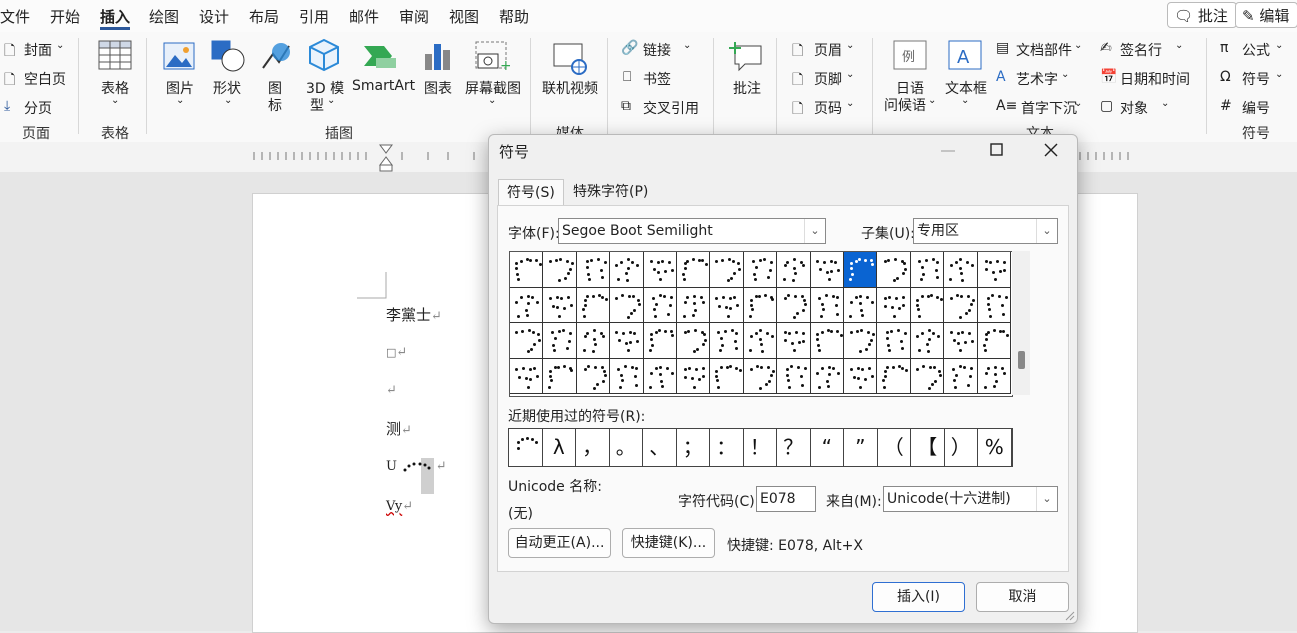 The height and width of the screenshot is (633, 1297). What do you see at coordinates (38, 108) in the screenshot?
I see `page-break-button: 分页` at bounding box center [38, 108].